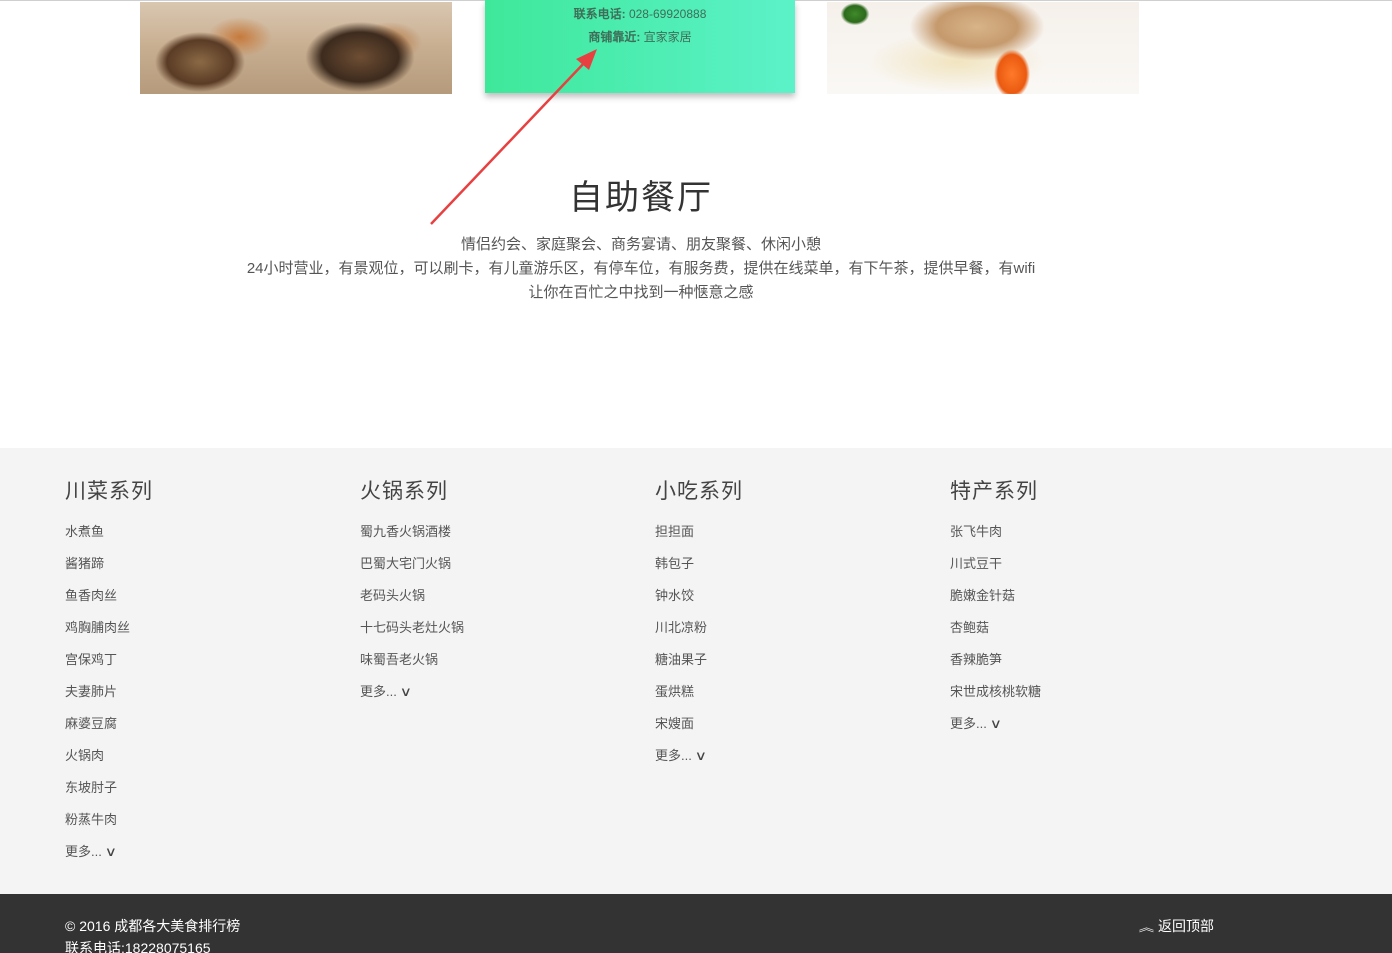 The image size is (1392, 953). I want to click on food-link: 宋世成核桃软糖, so click(1080, 692).